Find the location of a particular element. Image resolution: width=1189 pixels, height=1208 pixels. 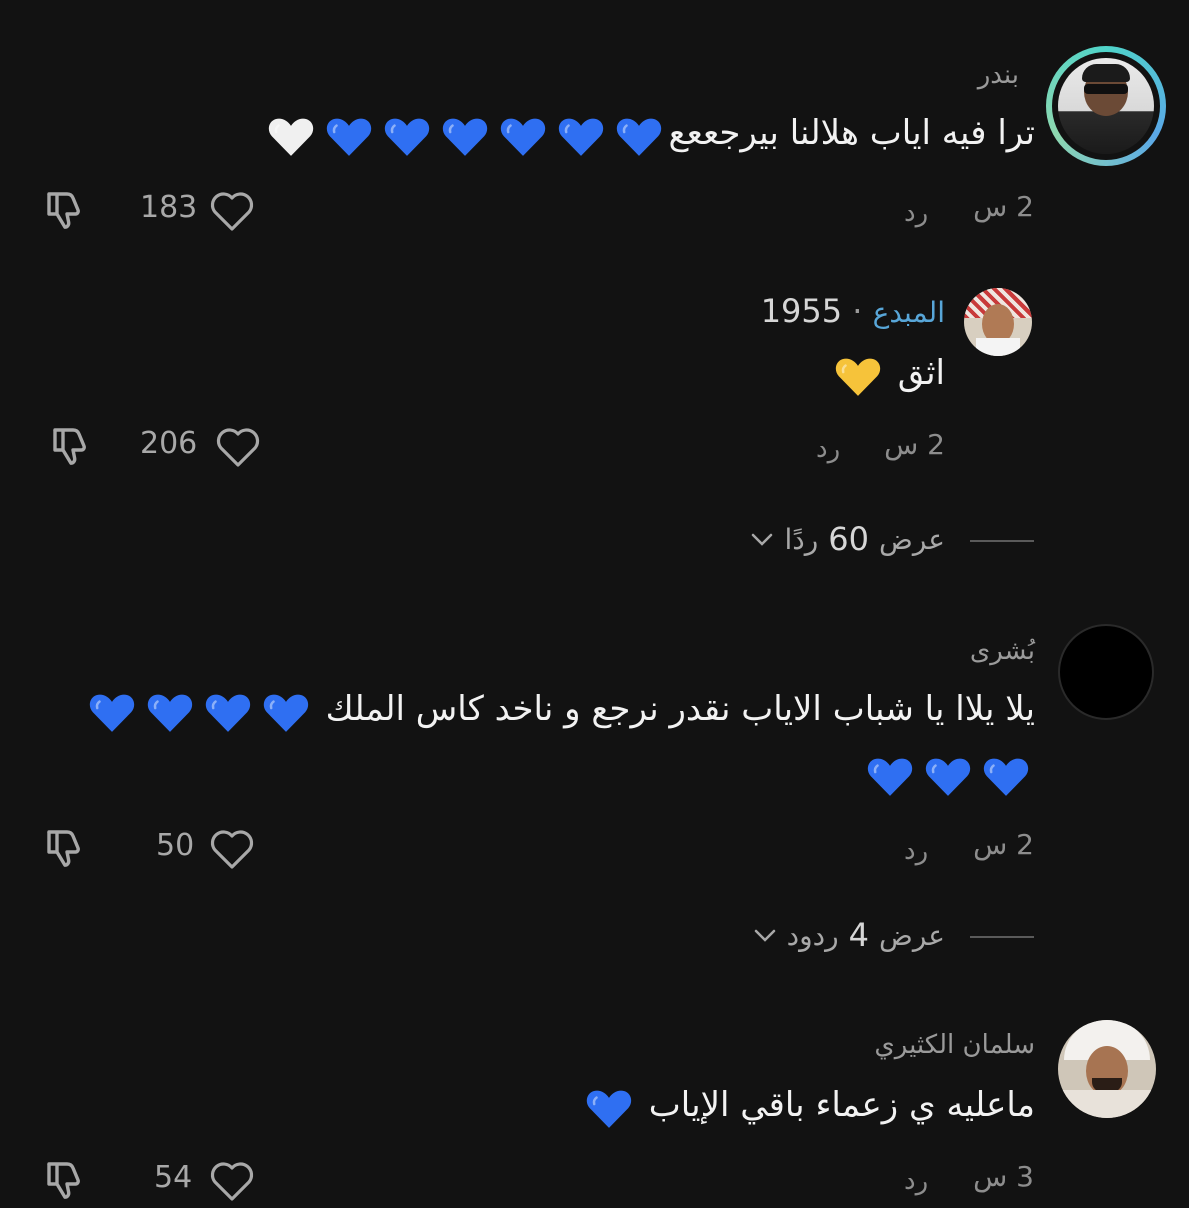

comment-body: ماعليه ي زعماء باقي الإياب is located at coordinates (841, 1105).